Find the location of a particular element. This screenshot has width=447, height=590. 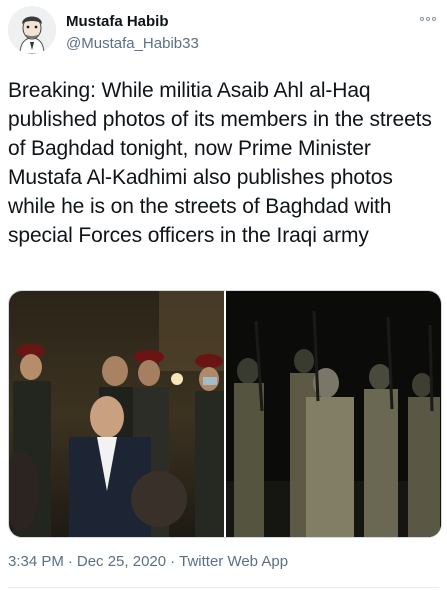

more-options-icon is located at coordinates (428, 19).